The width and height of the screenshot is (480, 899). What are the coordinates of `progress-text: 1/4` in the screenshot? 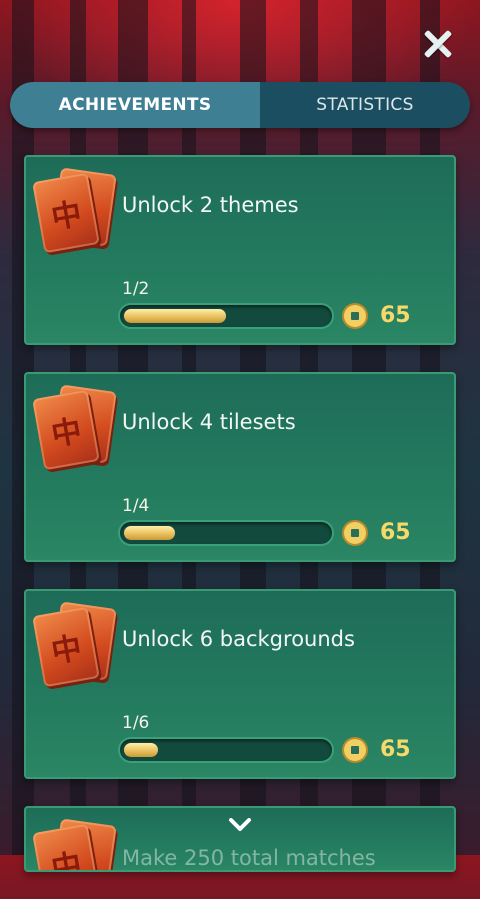 It's located at (136, 506).